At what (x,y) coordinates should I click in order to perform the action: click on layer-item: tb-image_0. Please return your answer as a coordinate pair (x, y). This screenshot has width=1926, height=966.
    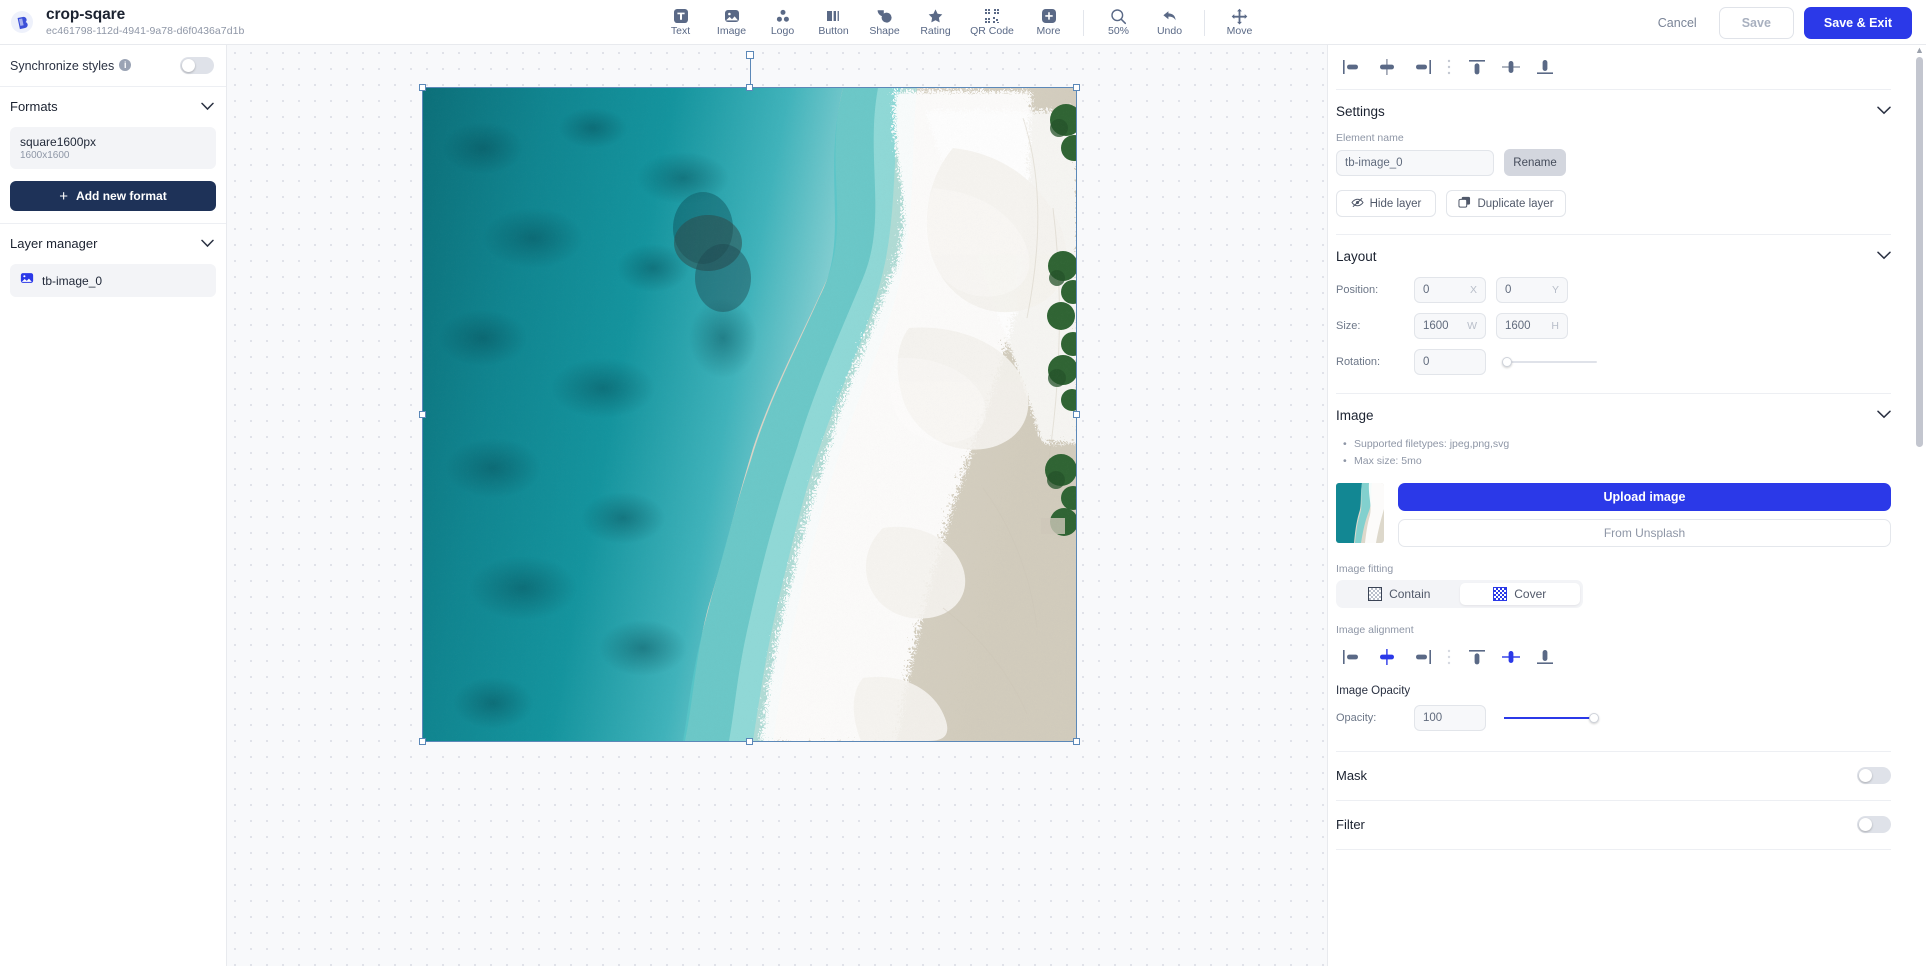
    Looking at the image, I should click on (113, 280).